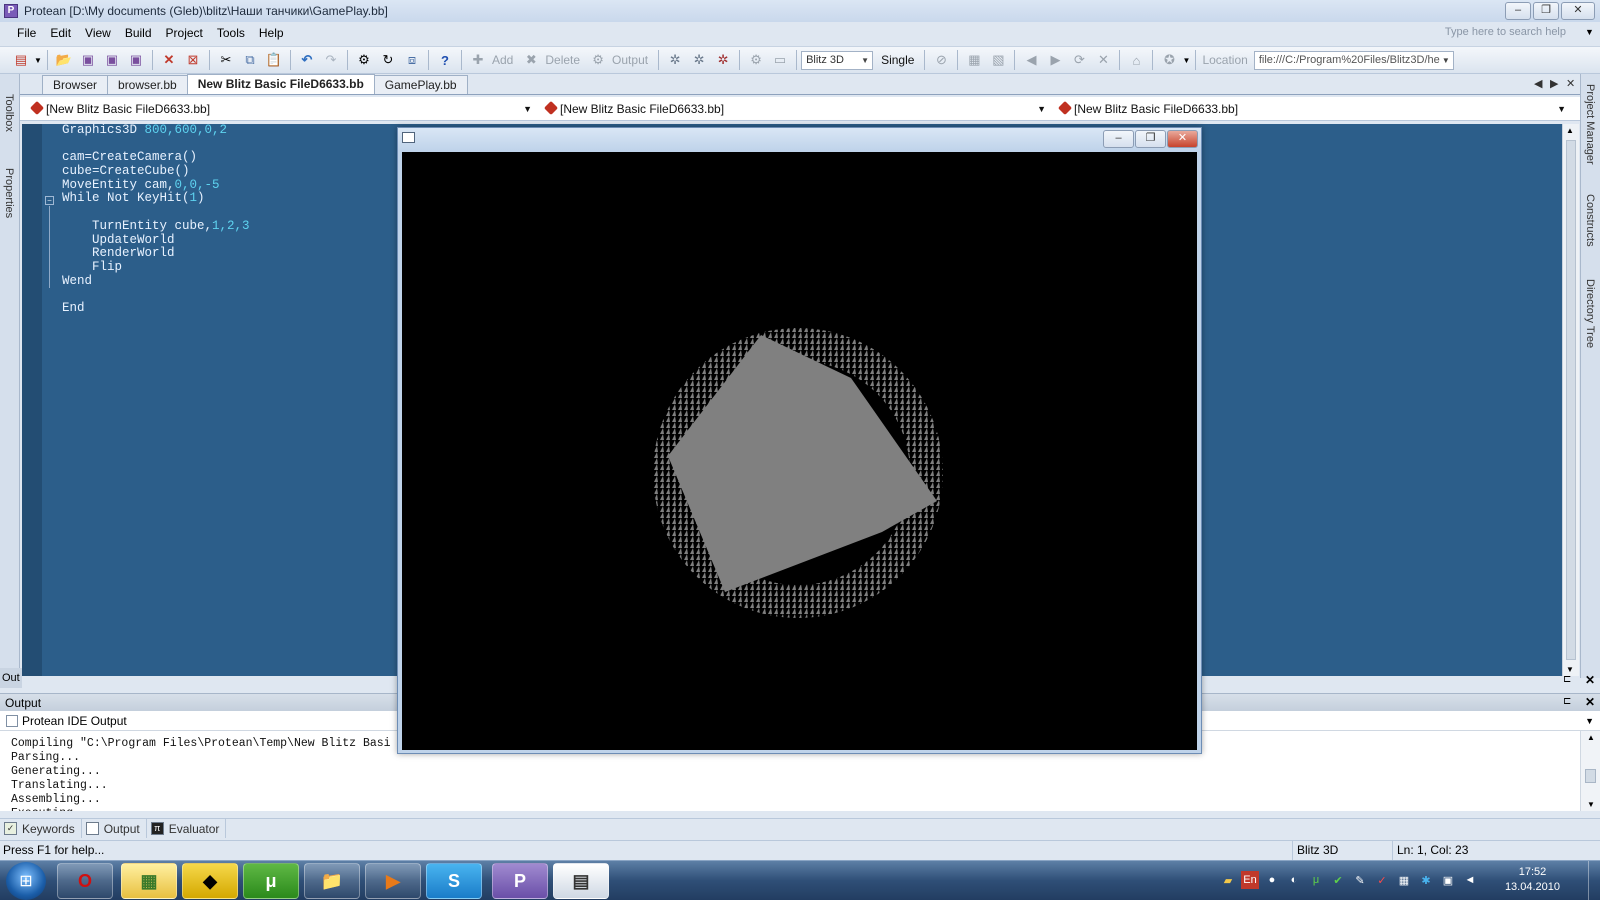 Image resolution: width=1600 pixels, height=900 pixels. I want to click on settings-icon: ⚙, so click(756, 60).